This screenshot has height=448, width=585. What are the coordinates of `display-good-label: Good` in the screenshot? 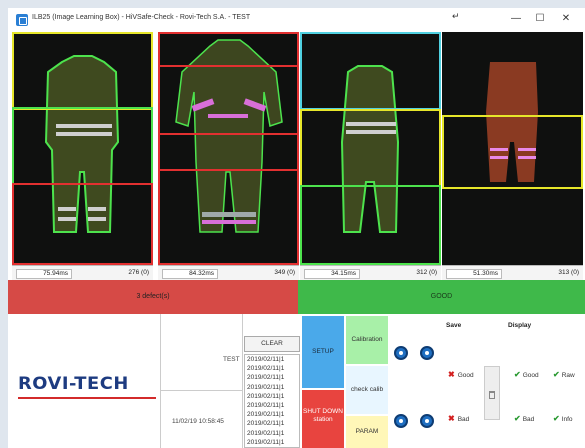 It's located at (530, 375).